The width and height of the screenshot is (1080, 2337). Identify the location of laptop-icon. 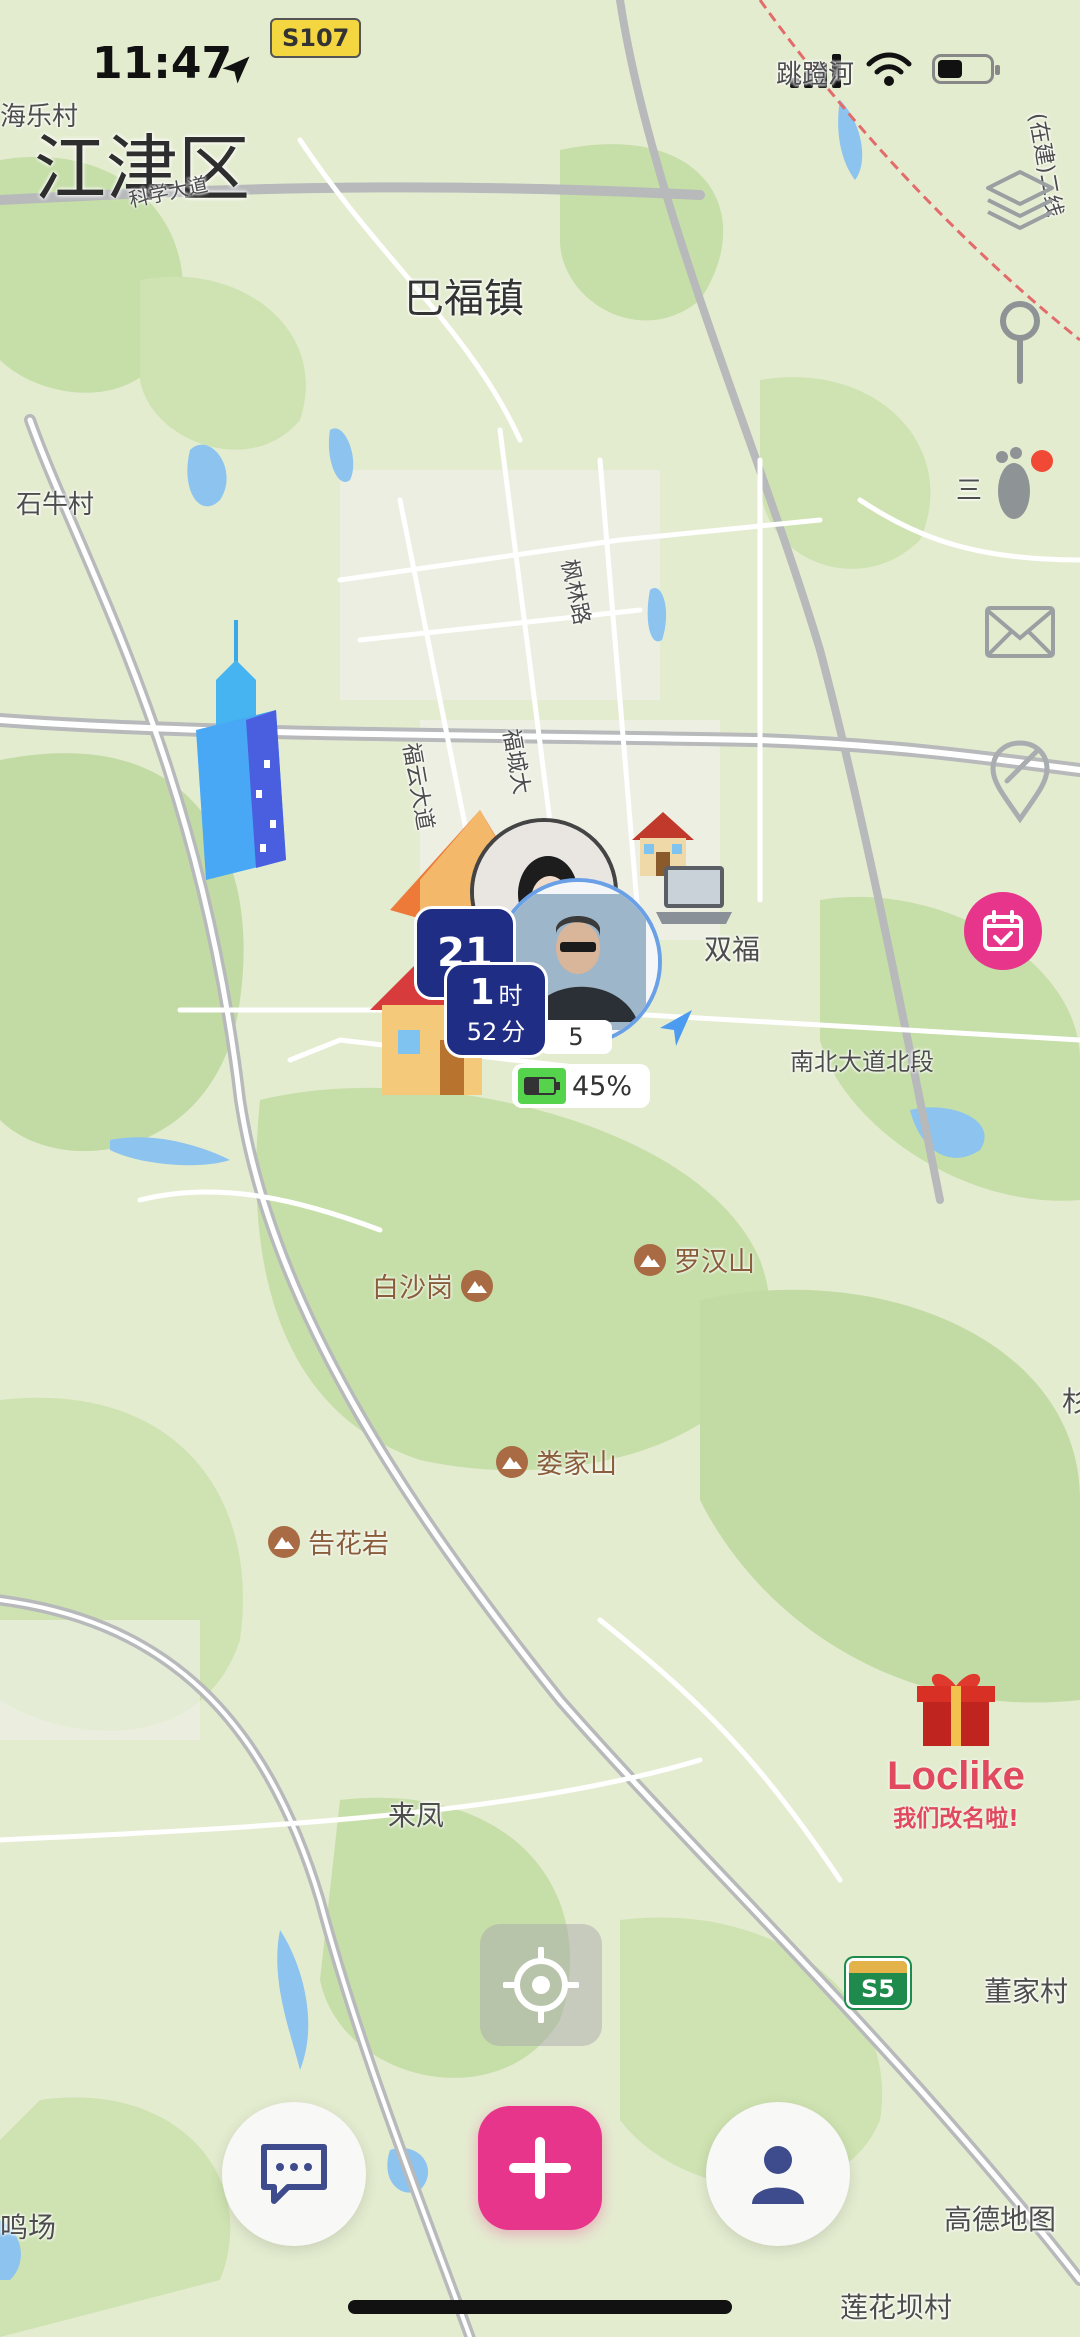
(694, 895).